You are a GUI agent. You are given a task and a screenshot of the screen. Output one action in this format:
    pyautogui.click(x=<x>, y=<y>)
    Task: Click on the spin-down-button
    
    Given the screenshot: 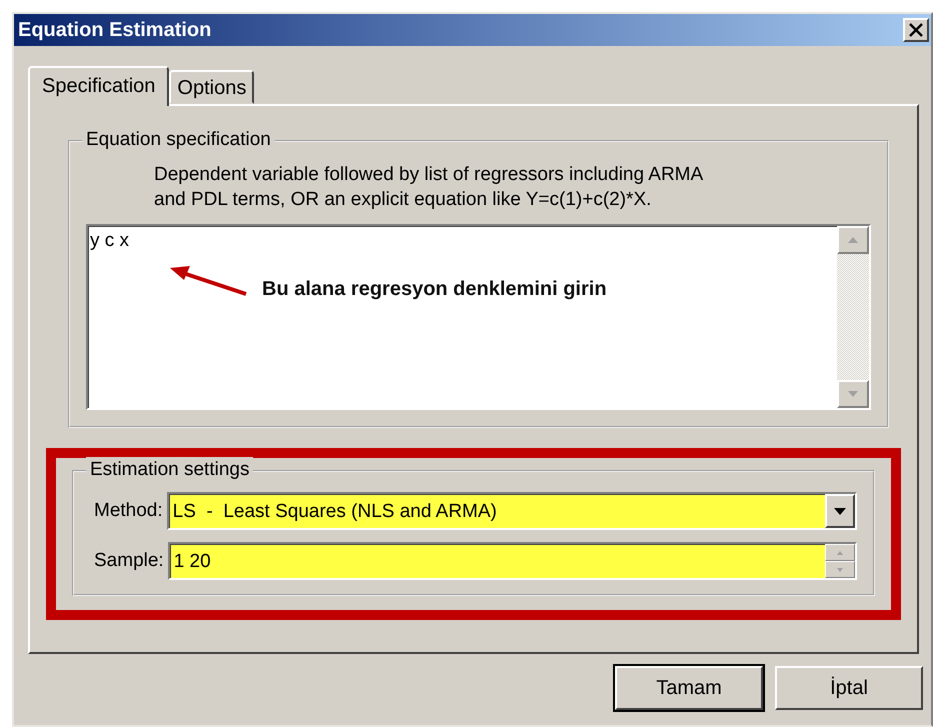 What is the action you would take?
    pyautogui.click(x=840, y=569)
    